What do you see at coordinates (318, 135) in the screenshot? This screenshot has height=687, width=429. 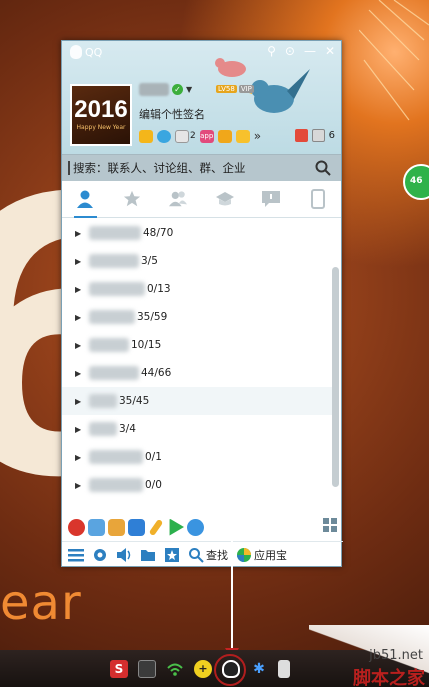 I see `message-box-icon` at bounding box center [318, 135].